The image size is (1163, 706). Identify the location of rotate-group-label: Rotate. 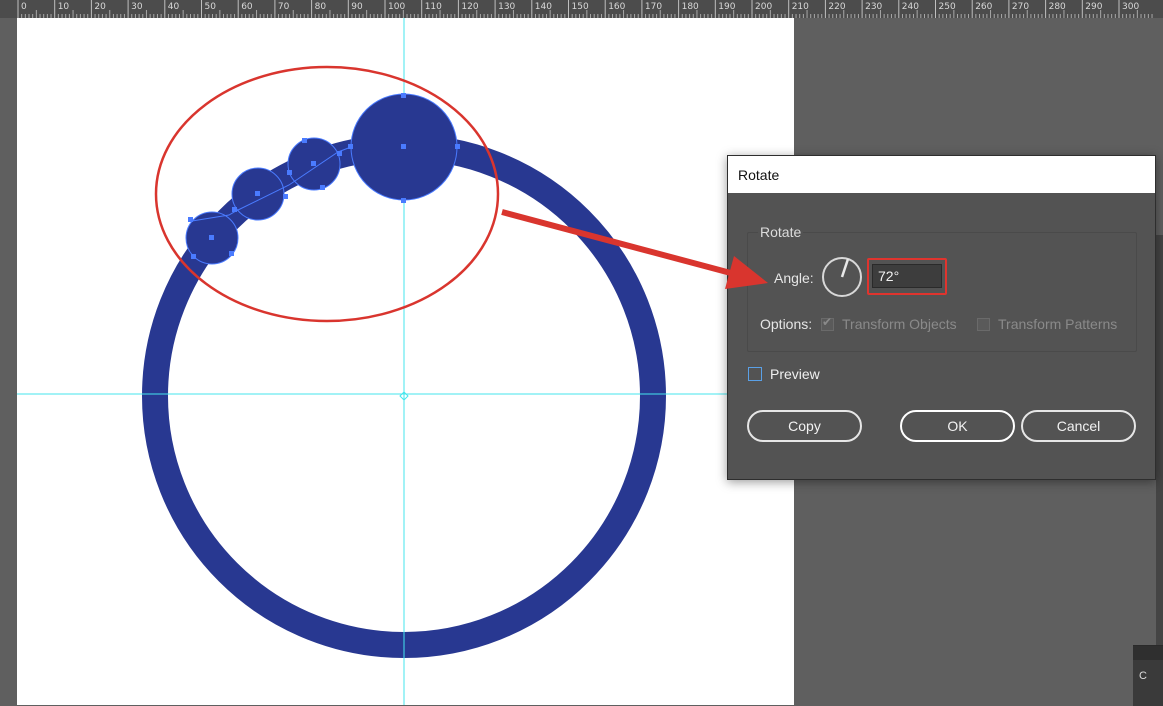
(781, 232).